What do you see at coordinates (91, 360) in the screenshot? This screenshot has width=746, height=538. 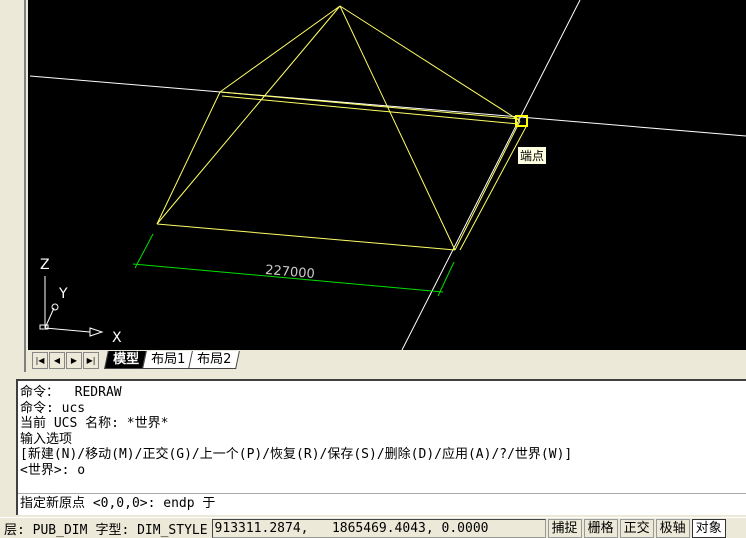 I see `last-tab-button: ▶|` at bounding box center [91, 360].